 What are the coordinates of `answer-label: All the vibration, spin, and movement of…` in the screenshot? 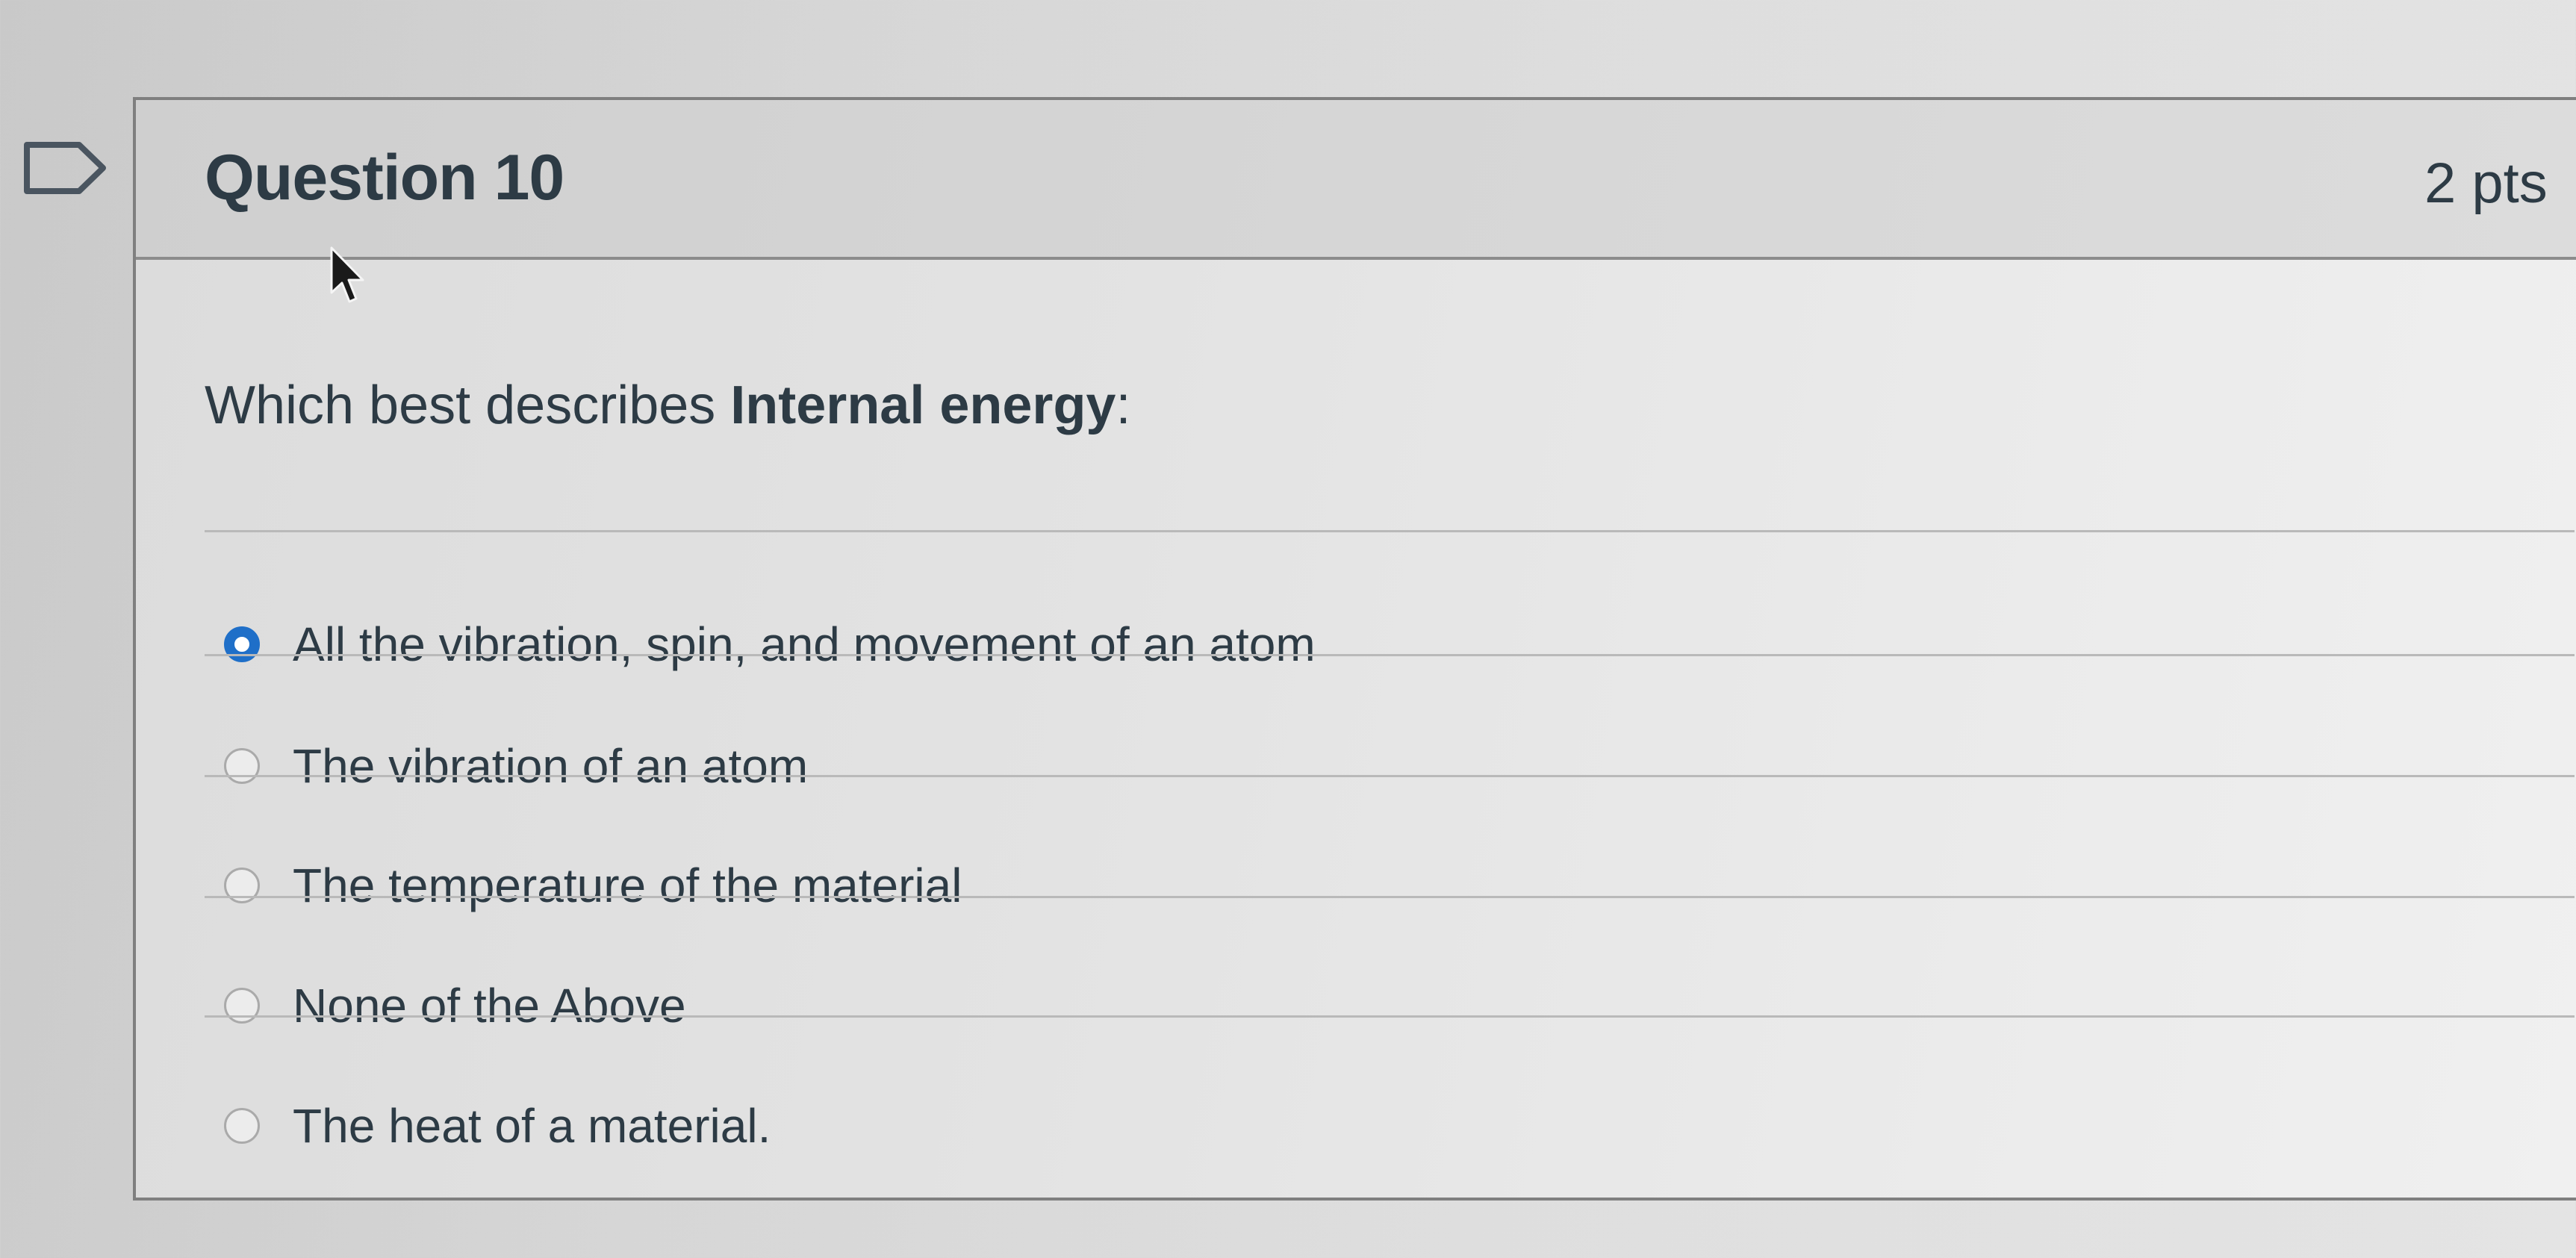 It's located at (804, 644).